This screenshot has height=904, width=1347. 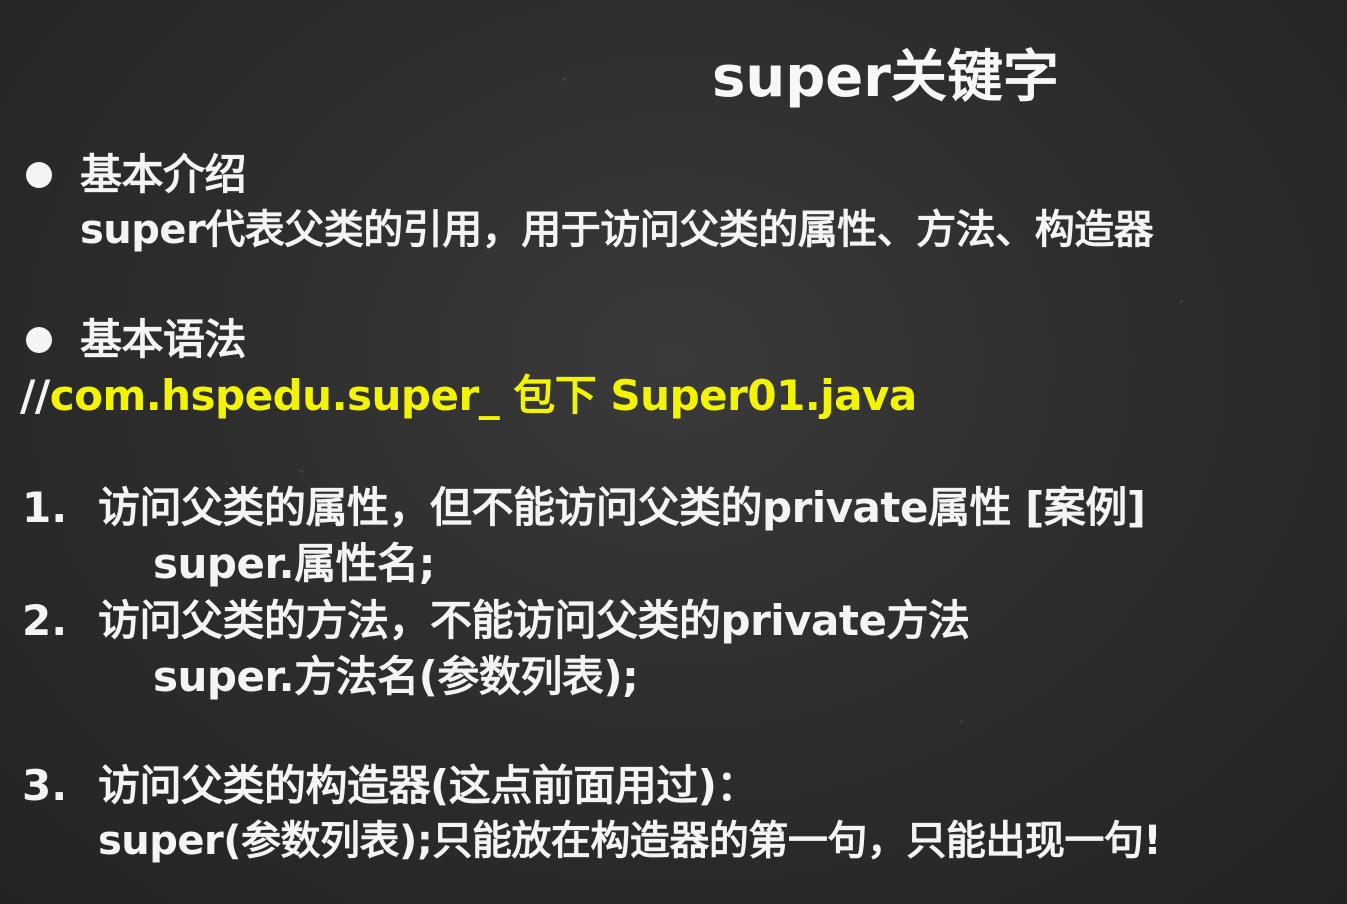 I want to click on comment-prefix: //, so click(x=35, y=395).